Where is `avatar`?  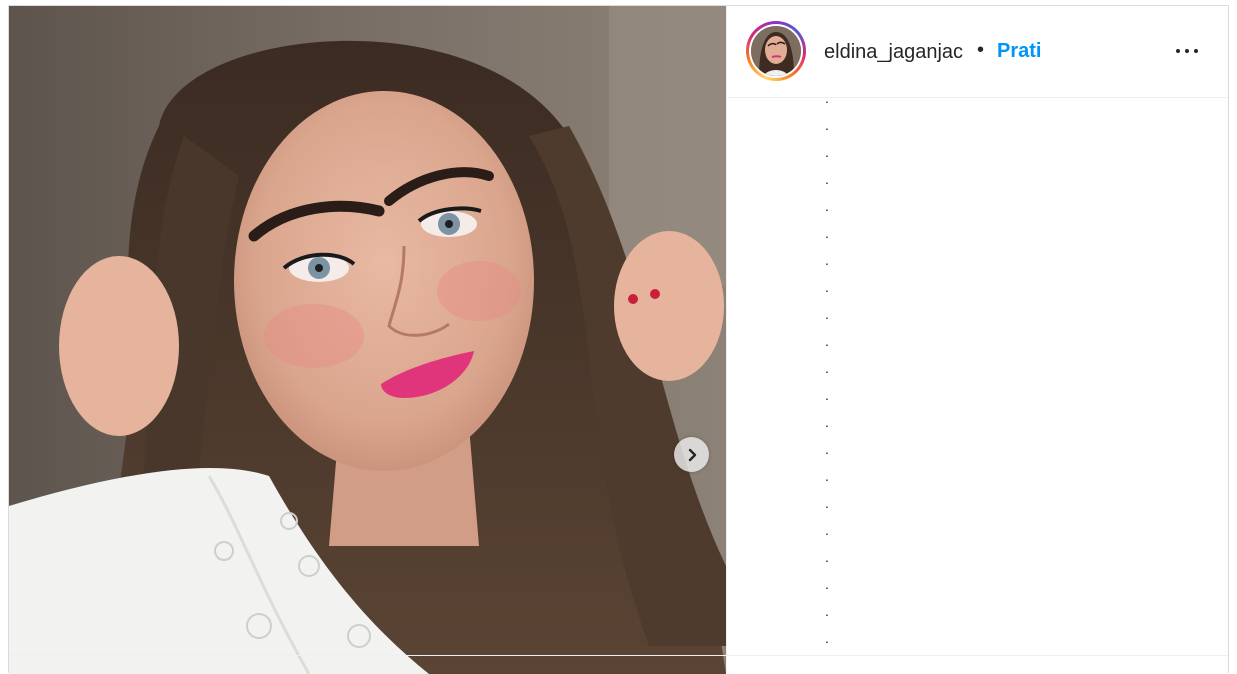
avatar is located at coordinates (776, 51).